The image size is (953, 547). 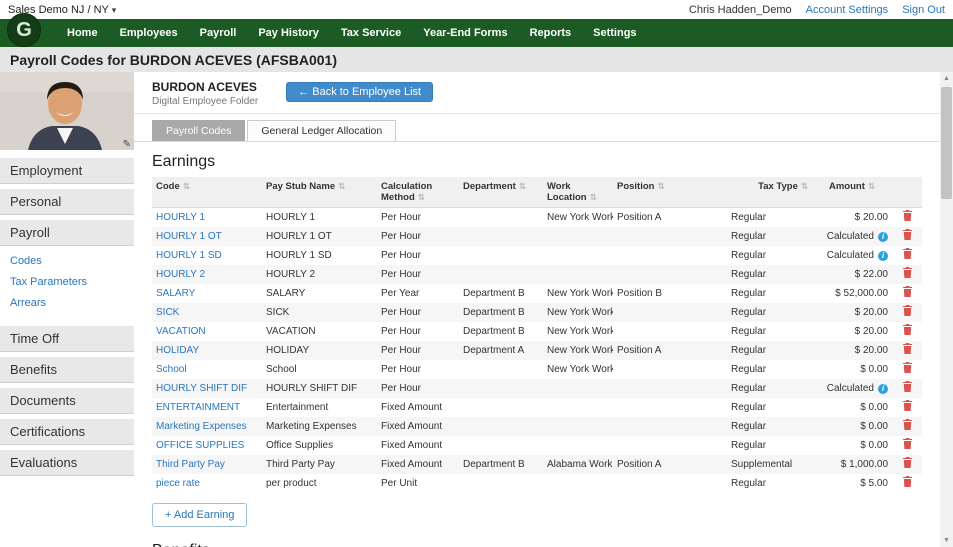 What do you see at coordinates (371, 33) in the screenshot?
I see `nav-item: Tax Service` at bounding box center [371, 33].